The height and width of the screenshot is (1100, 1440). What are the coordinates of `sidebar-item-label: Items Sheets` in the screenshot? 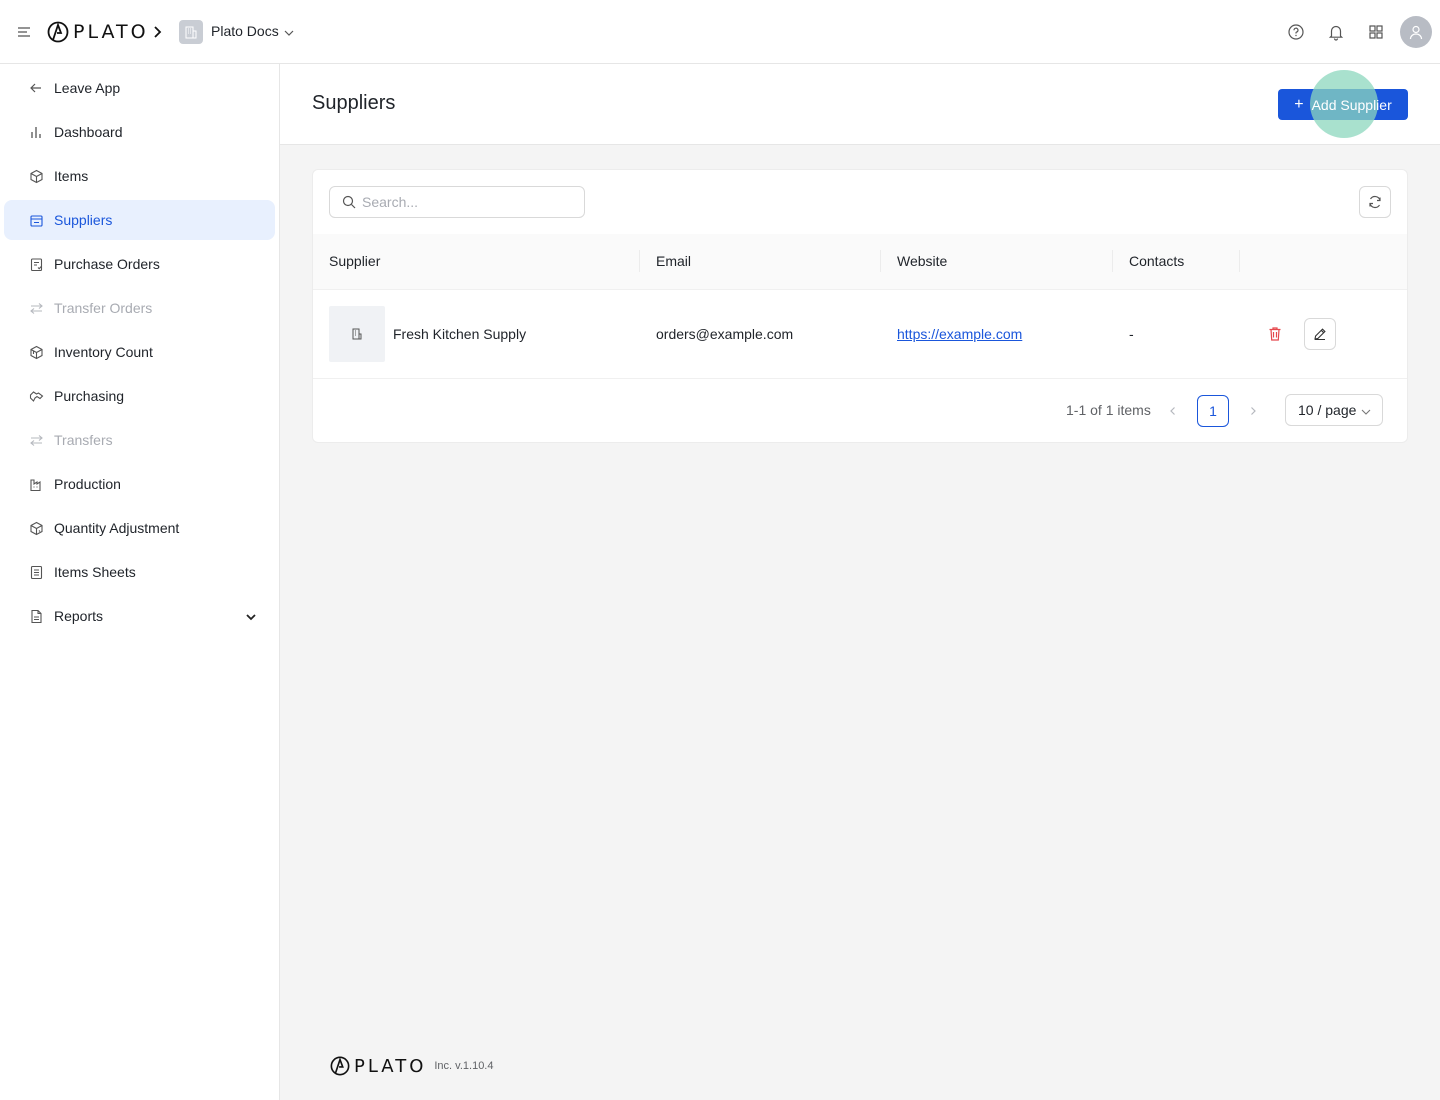 It's located at (95, 572).